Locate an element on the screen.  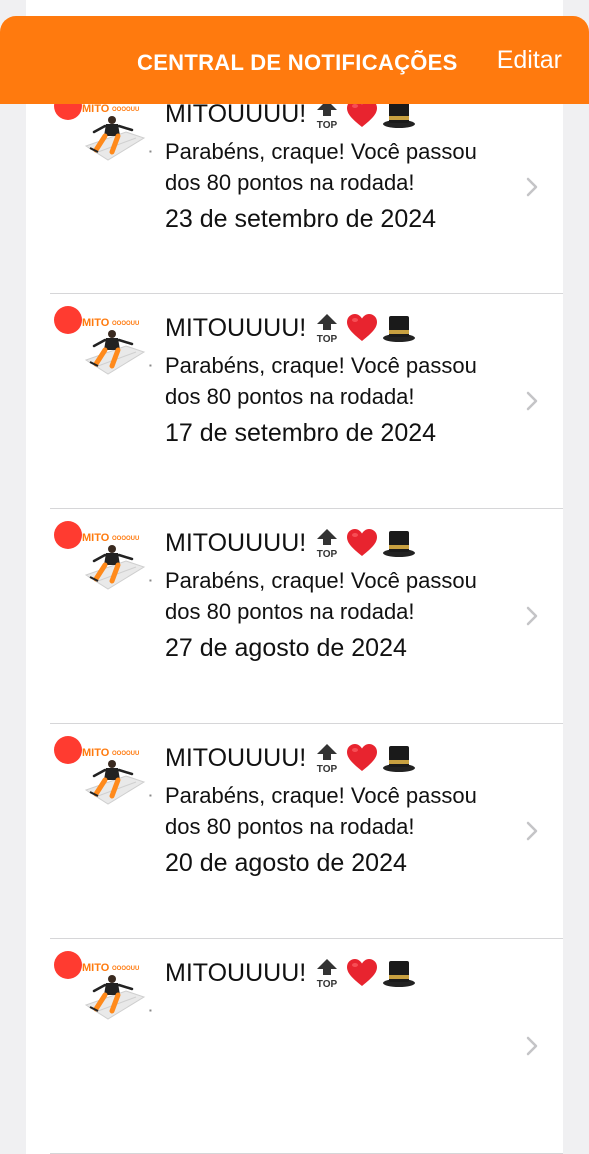
notification-date: 20 de agosto de 2024 is located at coordinates (286, 863).